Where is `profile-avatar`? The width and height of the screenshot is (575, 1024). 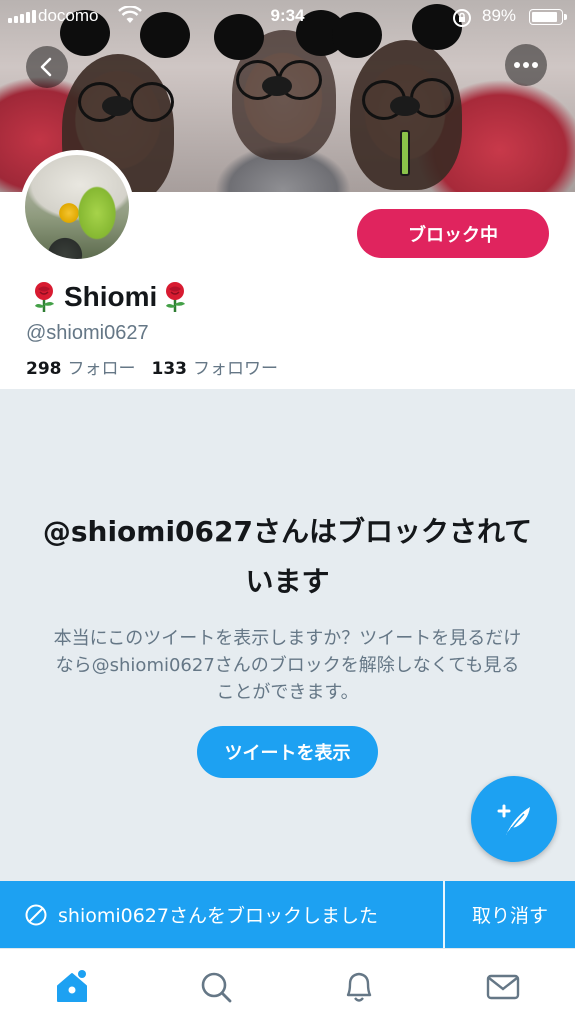 profile-avatar is located at coordinates (77, 207).